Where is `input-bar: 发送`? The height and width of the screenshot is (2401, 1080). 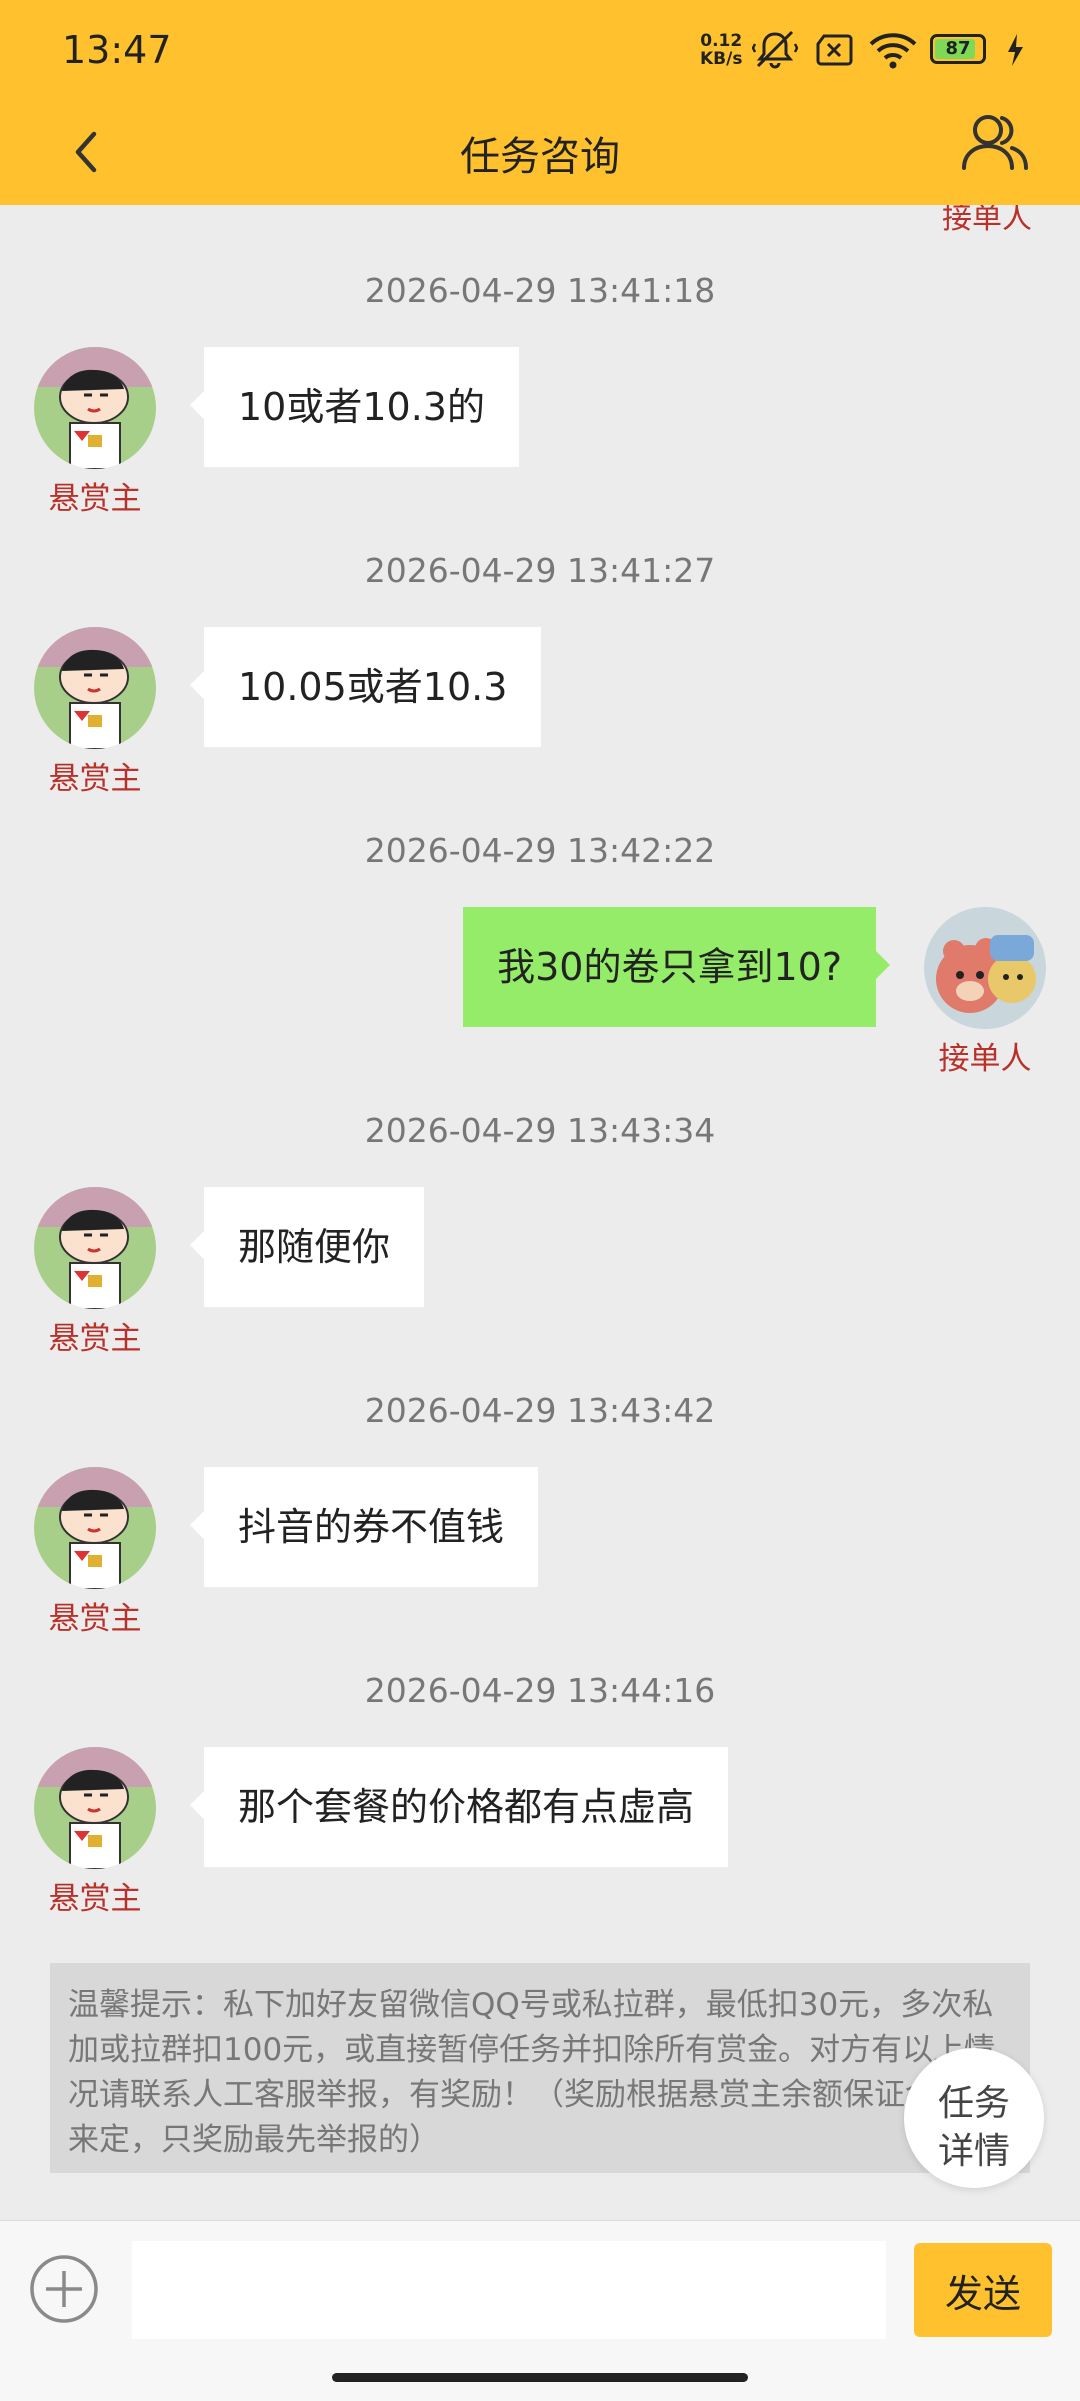
input-bar: 发送 is located at coordinates (540, 2310).